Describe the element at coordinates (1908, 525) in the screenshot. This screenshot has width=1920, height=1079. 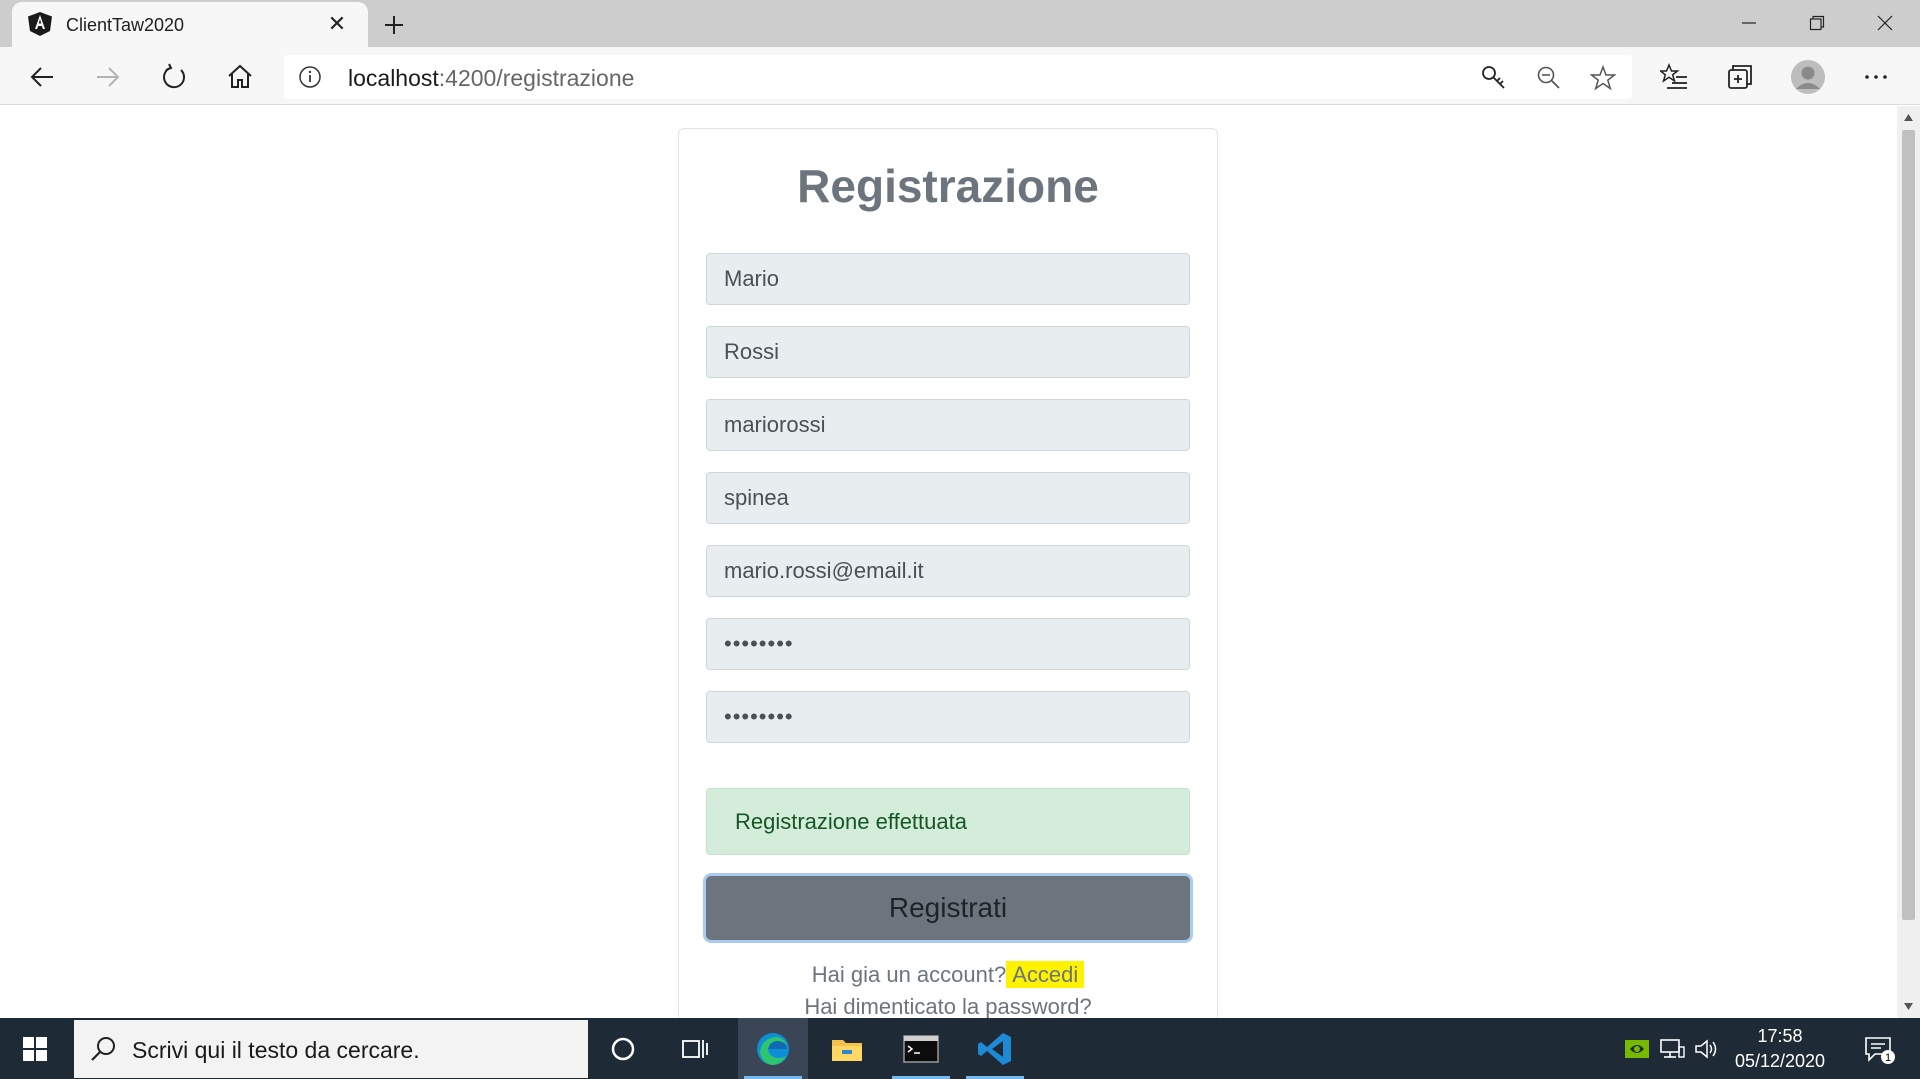
I see `scroll-thumb` at that location.